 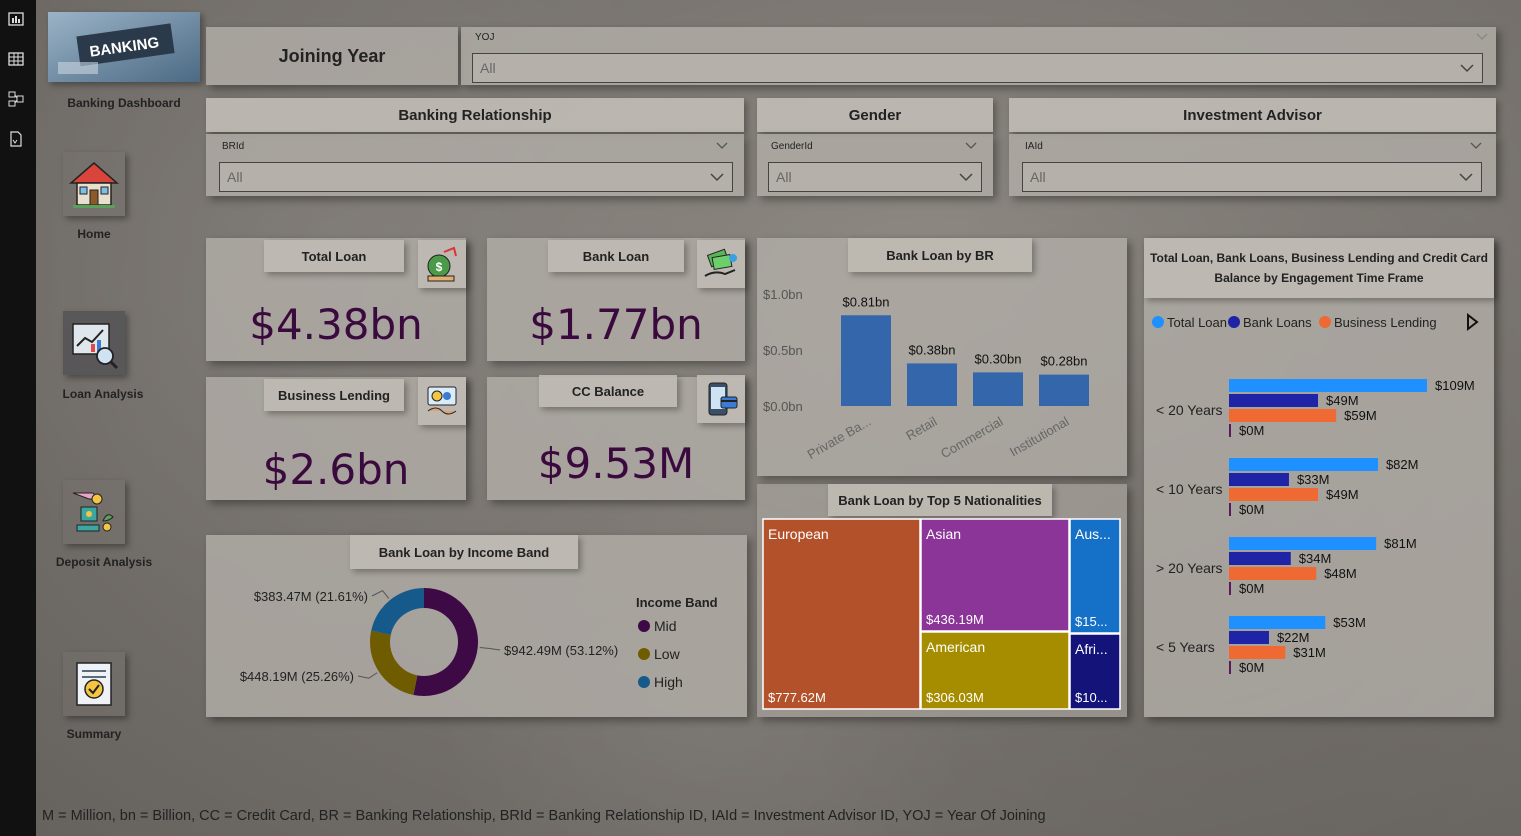 I want to click on y-tick-label: $0.0bn, so click(x=783, y=406).